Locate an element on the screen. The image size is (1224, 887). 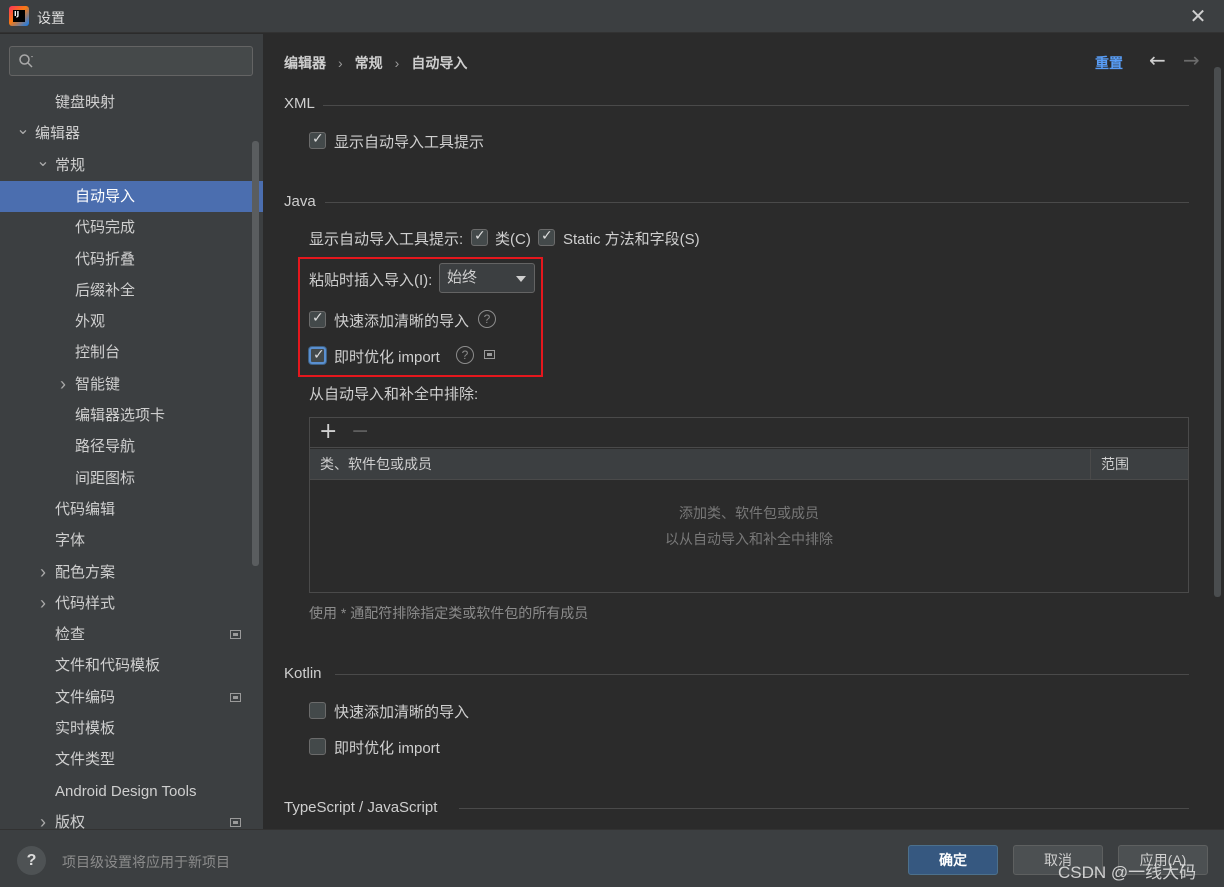
sidebar-item-label: 控制台 is located at coordinates (98, 352).